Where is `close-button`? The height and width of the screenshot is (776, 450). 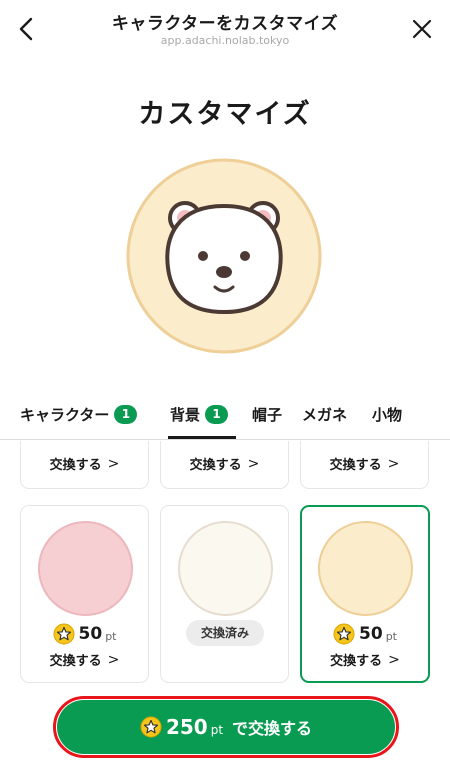
close-button is located at coordinates (422, 29).